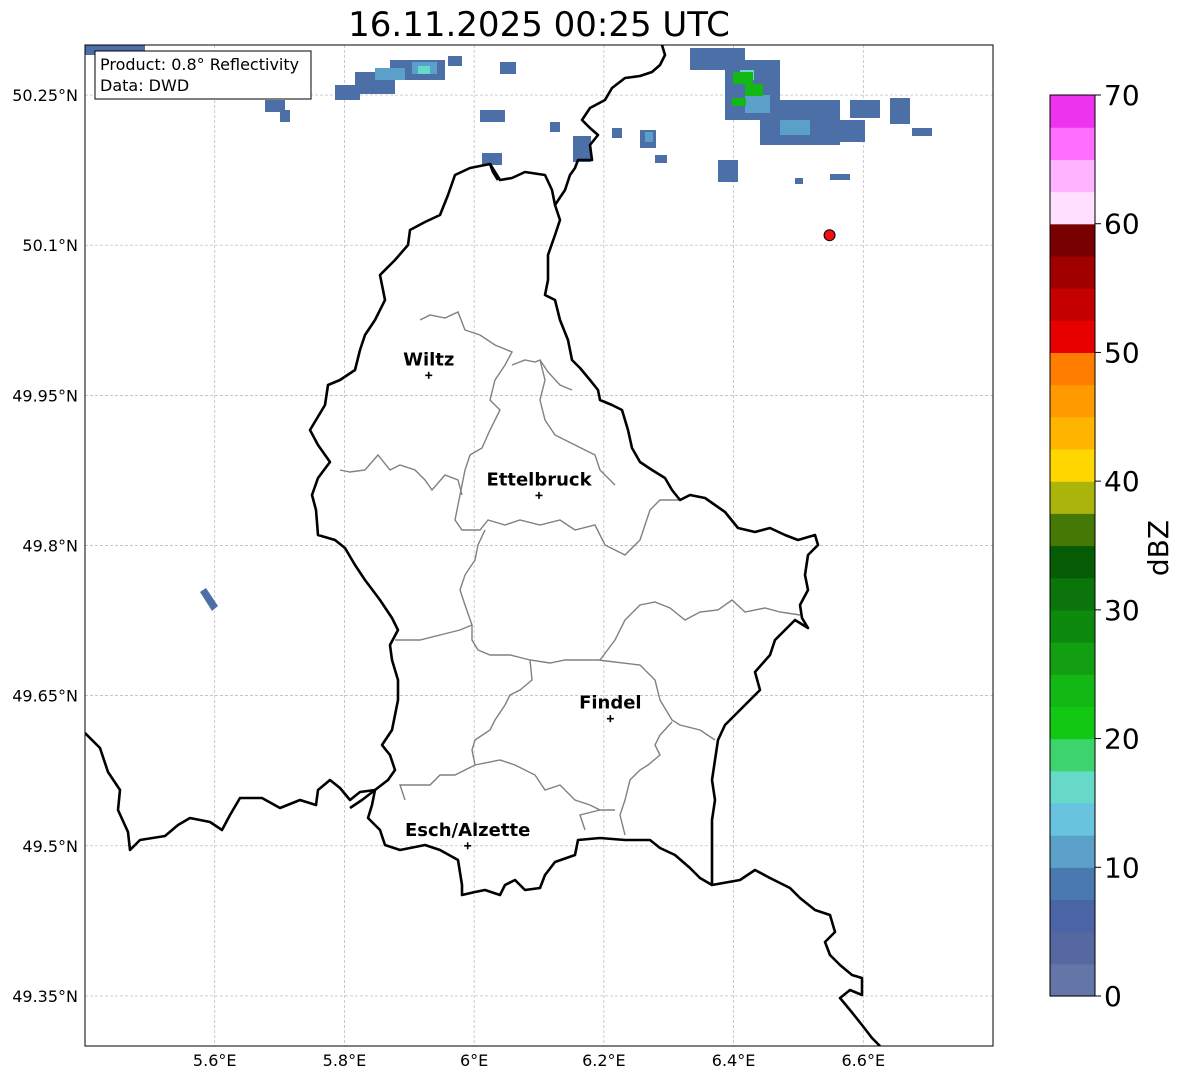 The height and width of the screenshot is (1081, 1184). What do you see at coordinates (144, 85) in the screenshot?
I see `info-source: Data: DWD` at bounding box center [144, 85].